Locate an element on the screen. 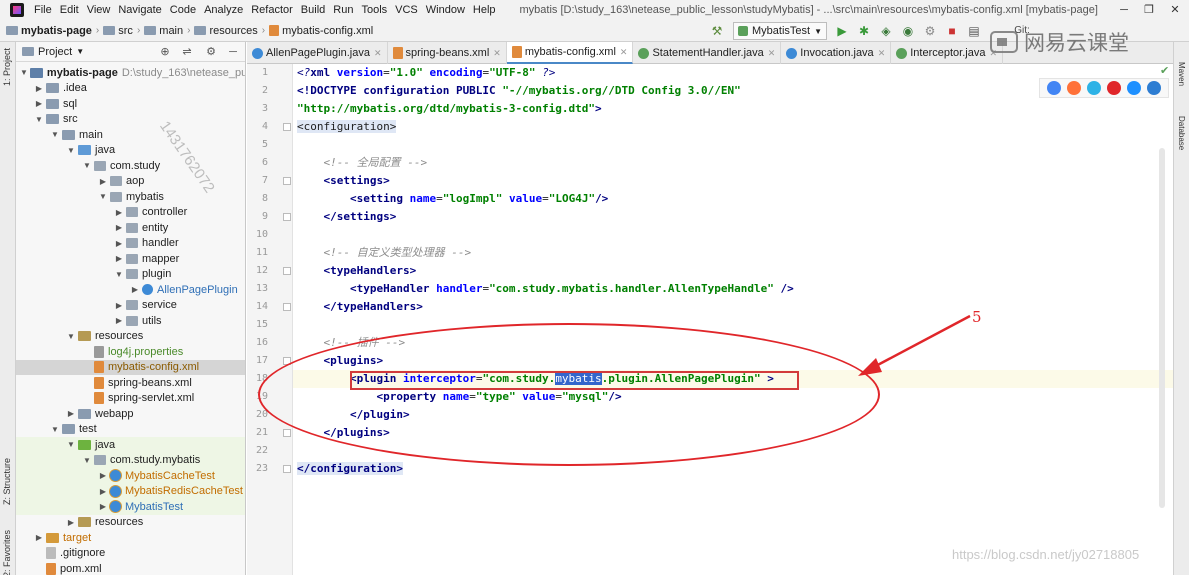 This screenshot has height=575, width=1189. tree-item-mybatiscachetest: ▶ MybatisCacheTest is located at coordinates (130, 476).